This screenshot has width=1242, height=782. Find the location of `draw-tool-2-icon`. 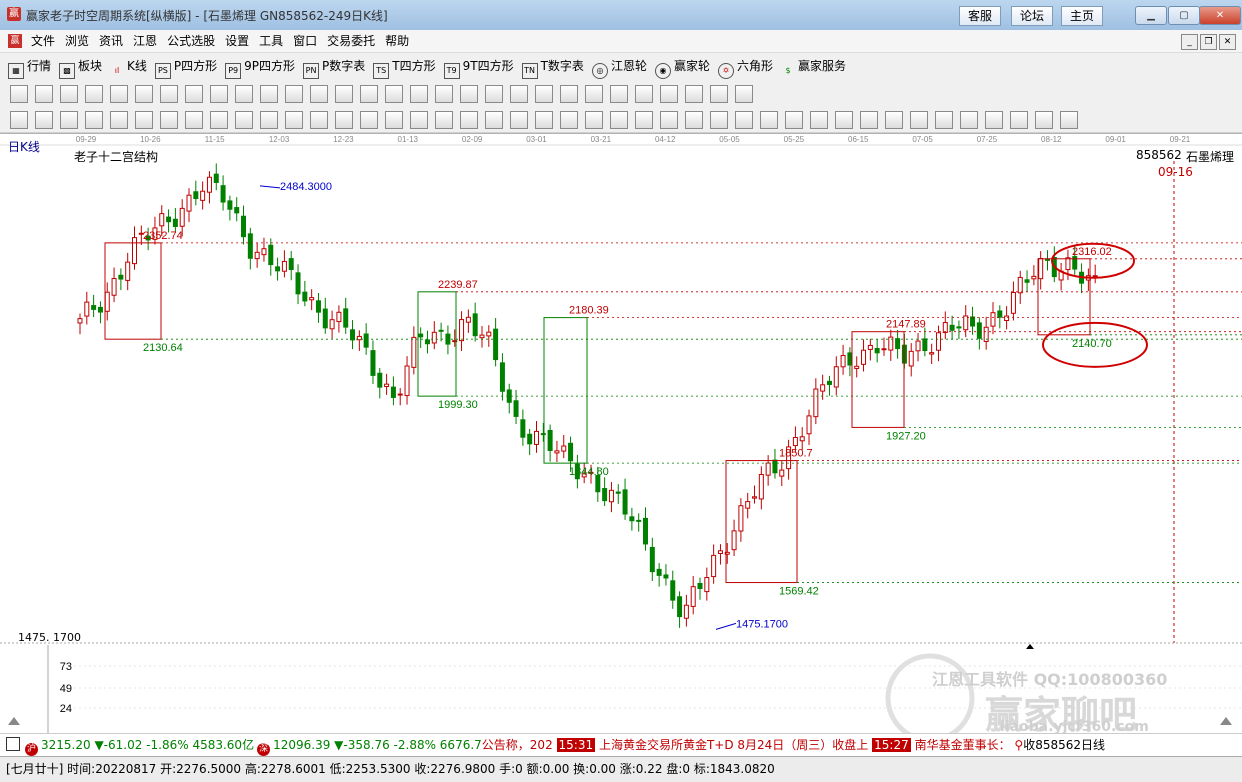

draw-tool-2-icon is located at coordinates (44, 94).